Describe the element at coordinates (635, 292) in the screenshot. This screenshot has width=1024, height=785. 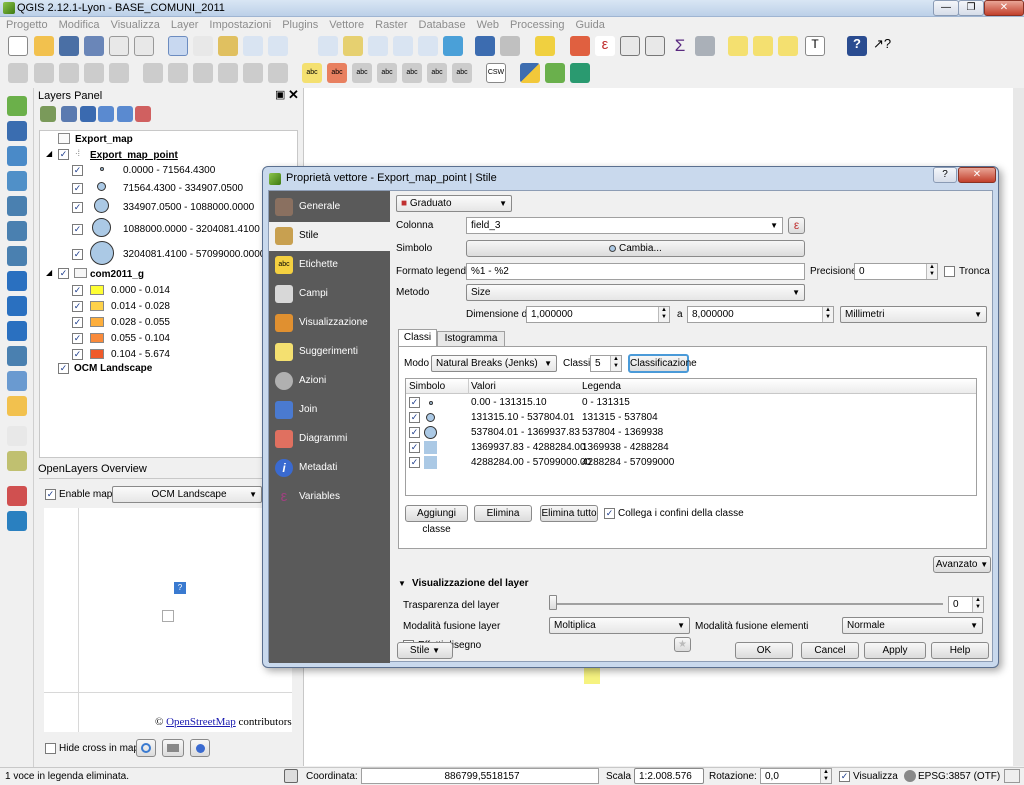
I see `metodo-select: Size ▼` at that location.